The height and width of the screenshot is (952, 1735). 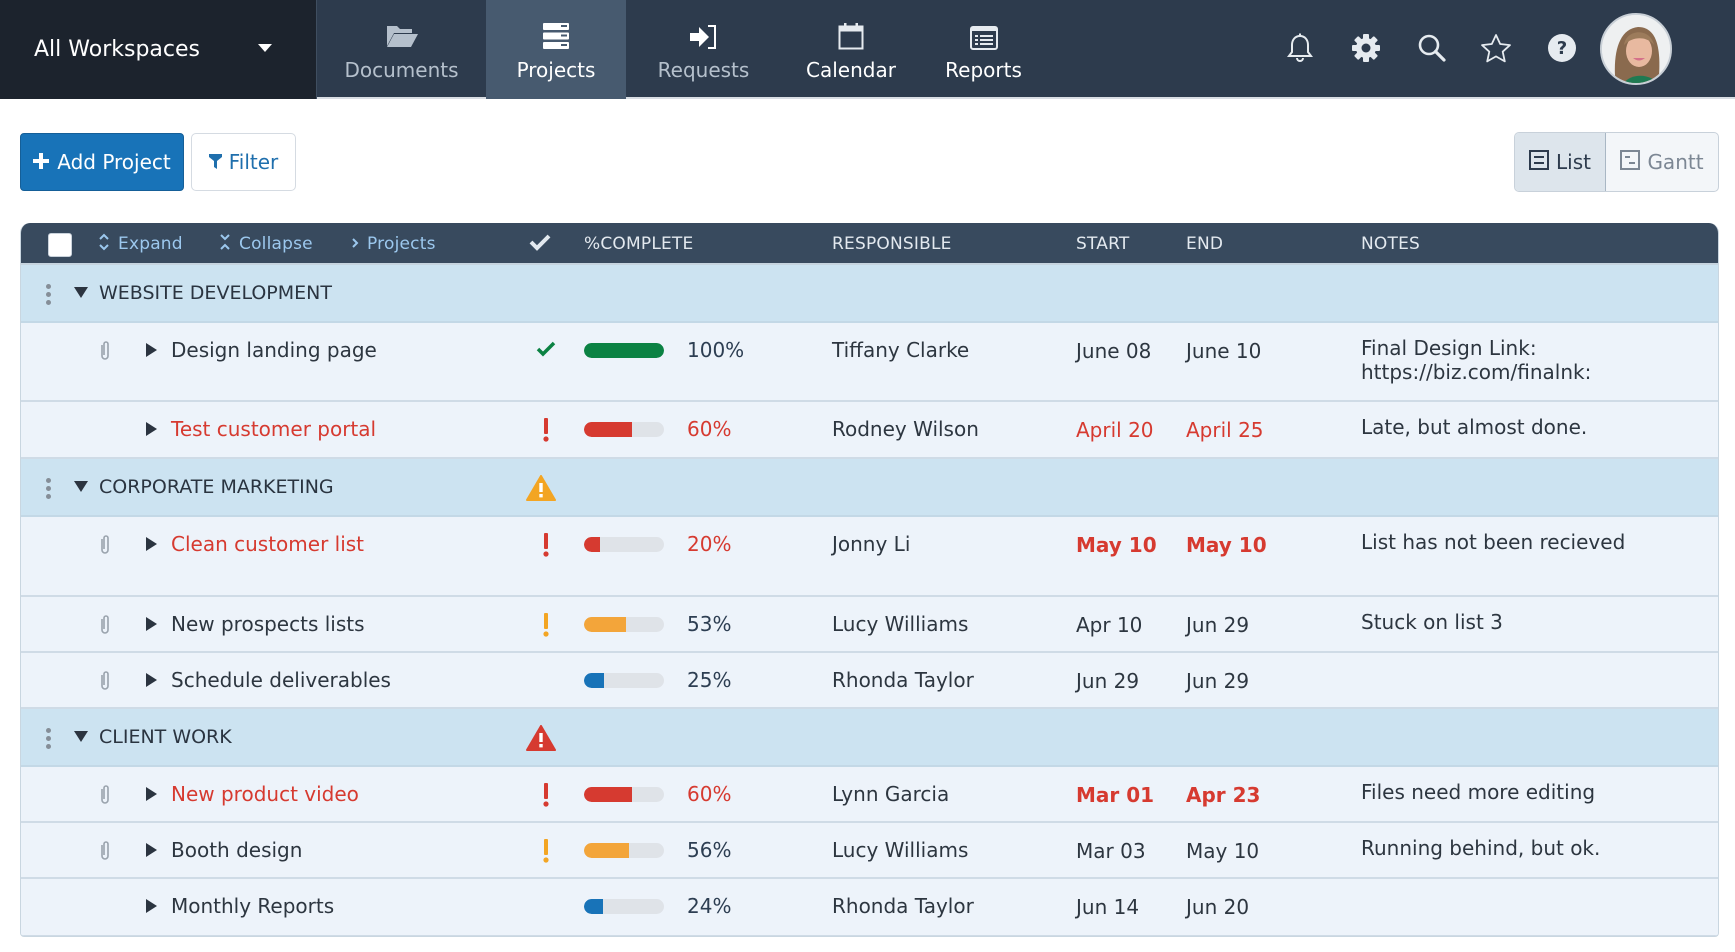 I want to click on nav-tab-reports: Reports, so click(x=983, y=49).